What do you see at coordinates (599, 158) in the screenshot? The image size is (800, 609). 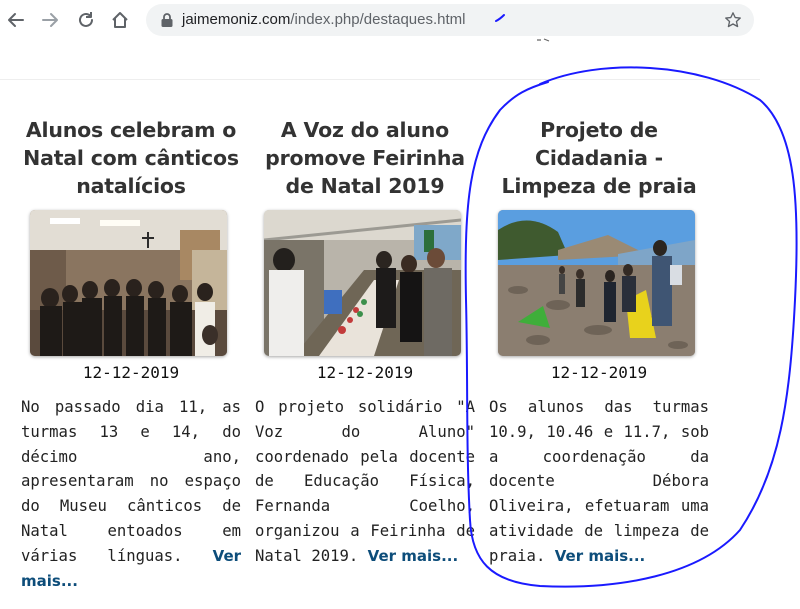 I see `article-title: Projeto de Cidadania - Limpeza de praia` at bounding box center [599, 158].